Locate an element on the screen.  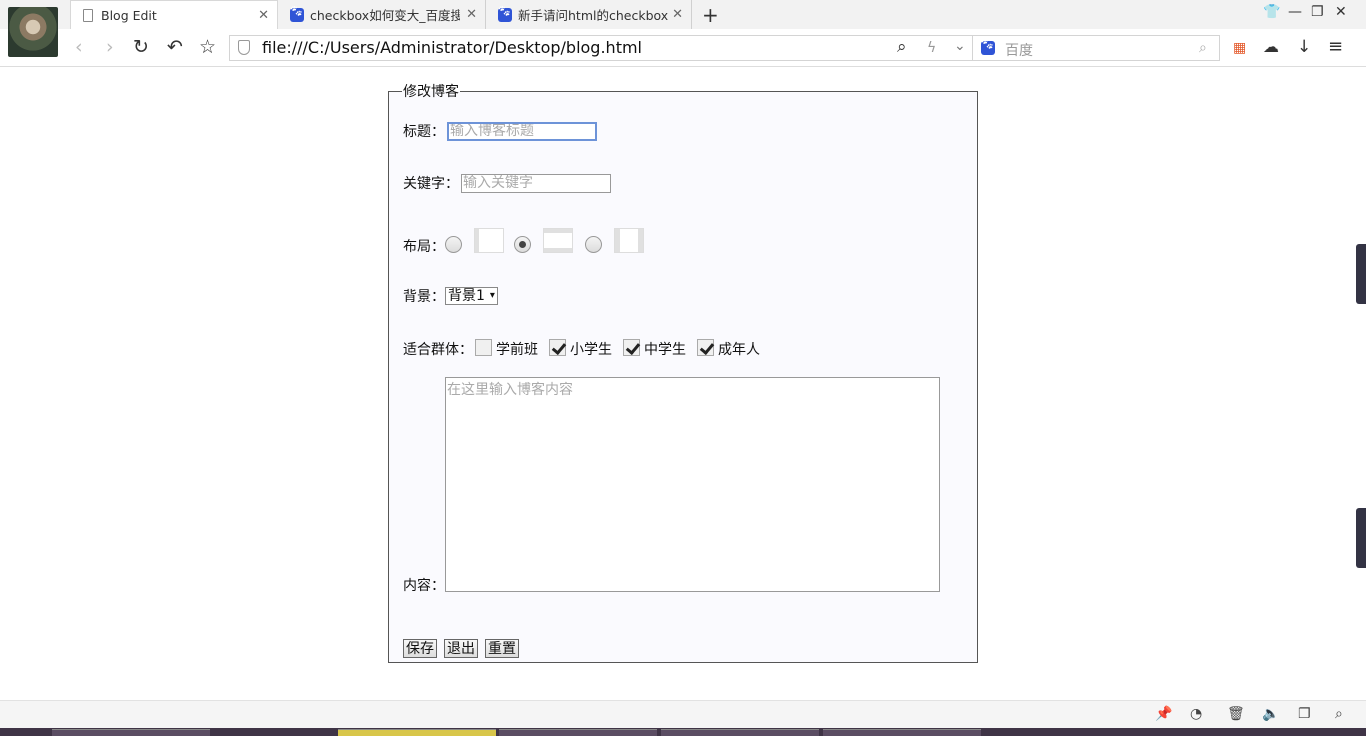
keyword-label: 关键字： is located at coordinates (431, 184).